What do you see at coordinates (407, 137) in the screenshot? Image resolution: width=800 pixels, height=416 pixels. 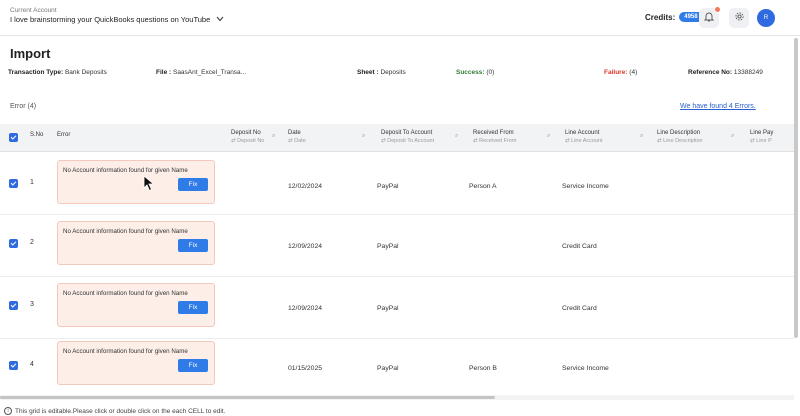 I see `header-deposit-to-account: Deposit To Account ⇄ Deposit To Account` at bounding box center [407, 137].